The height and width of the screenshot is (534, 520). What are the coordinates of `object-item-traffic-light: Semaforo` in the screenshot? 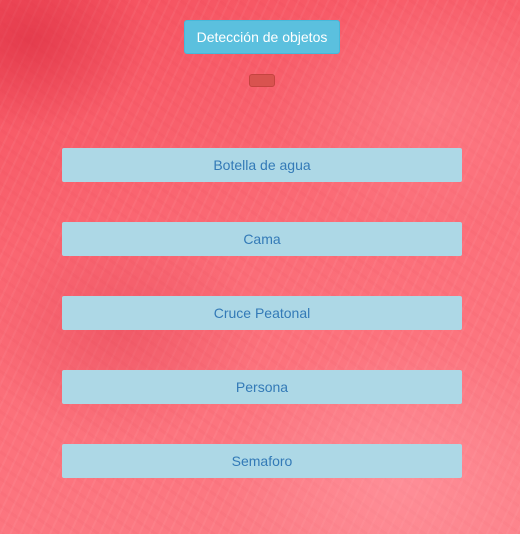 It's located at (262, 461).